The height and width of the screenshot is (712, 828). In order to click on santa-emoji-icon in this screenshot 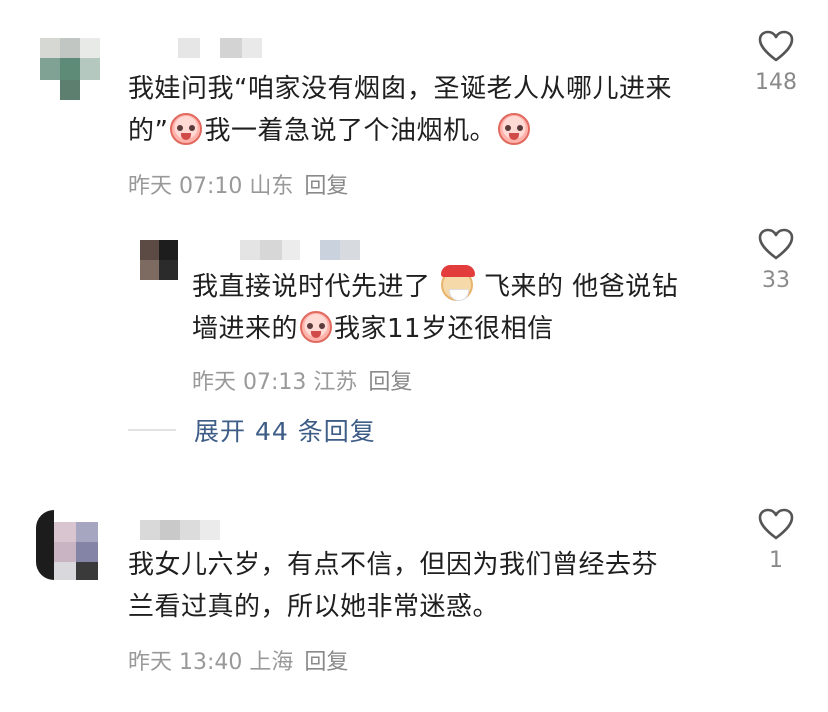, I will do `click(458, 283)`.